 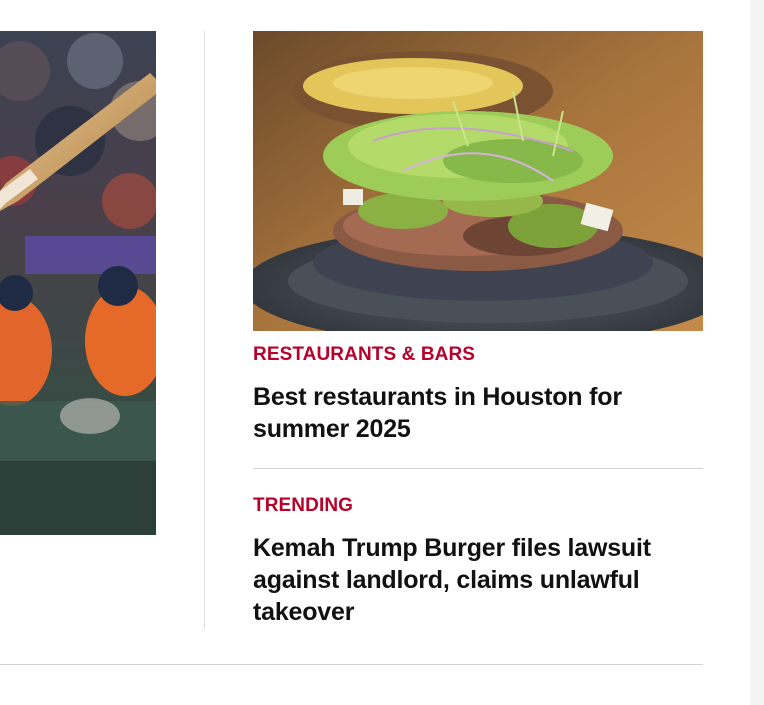 What do you see at coordinates (204, 330) in the screenshot?
I see `column-divider` at bounding box center [204, 330].